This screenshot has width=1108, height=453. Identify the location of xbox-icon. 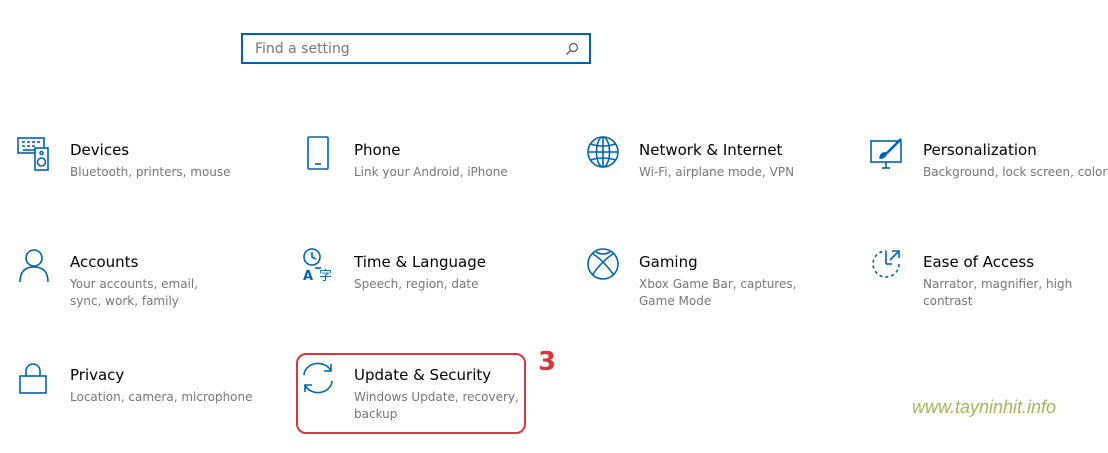
(604, 266).